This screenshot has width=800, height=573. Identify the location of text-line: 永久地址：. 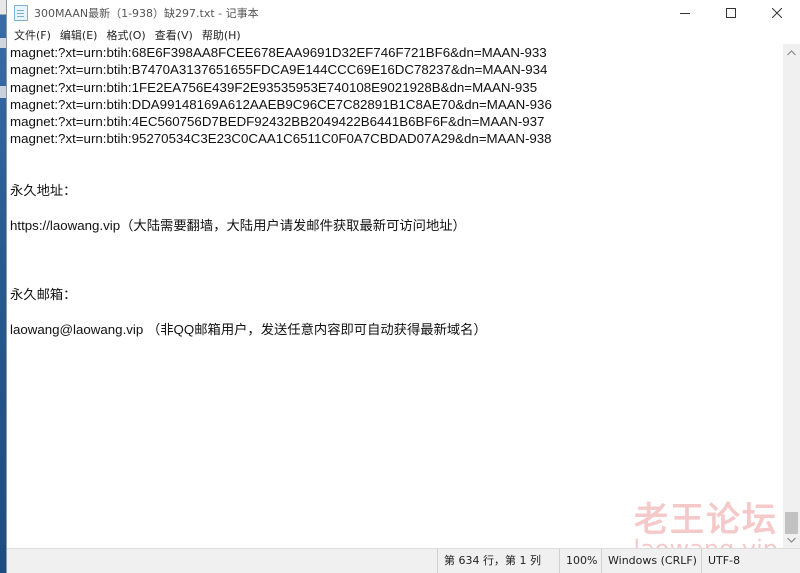
(395, 190).